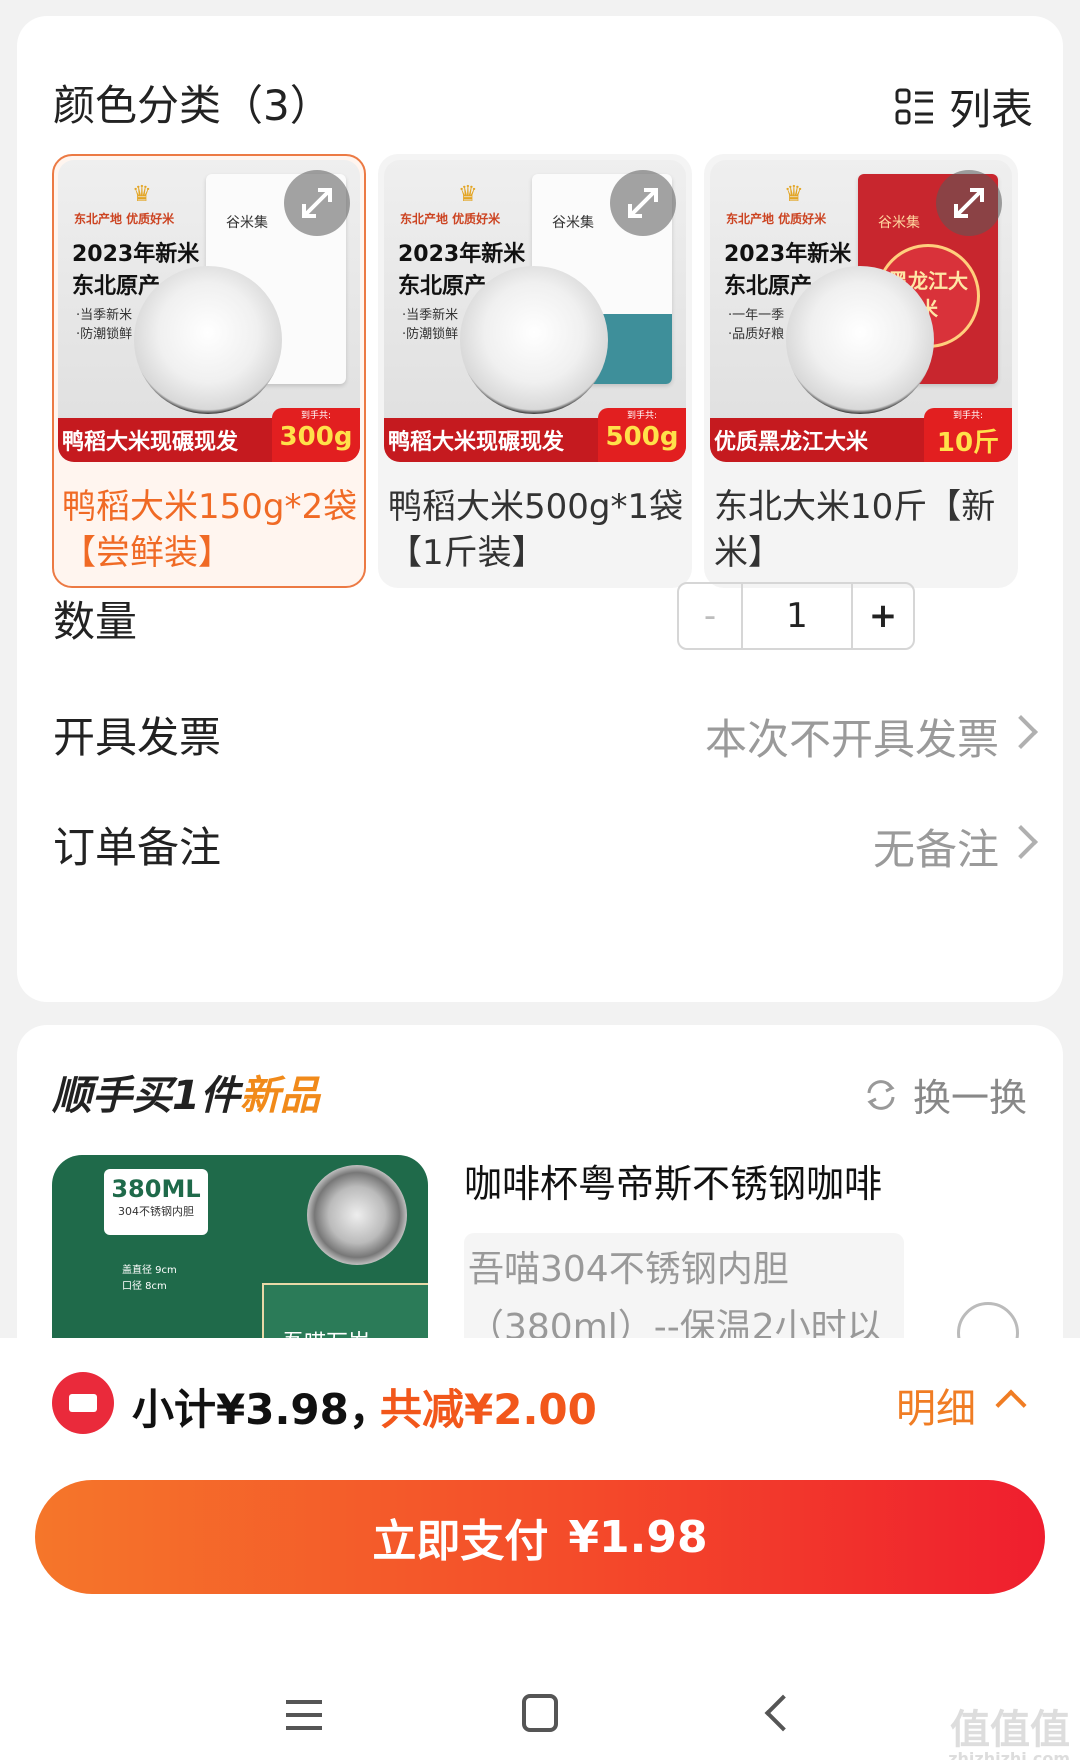  I want to click on pay-amount: ¥1.98, so click(638, 1537).